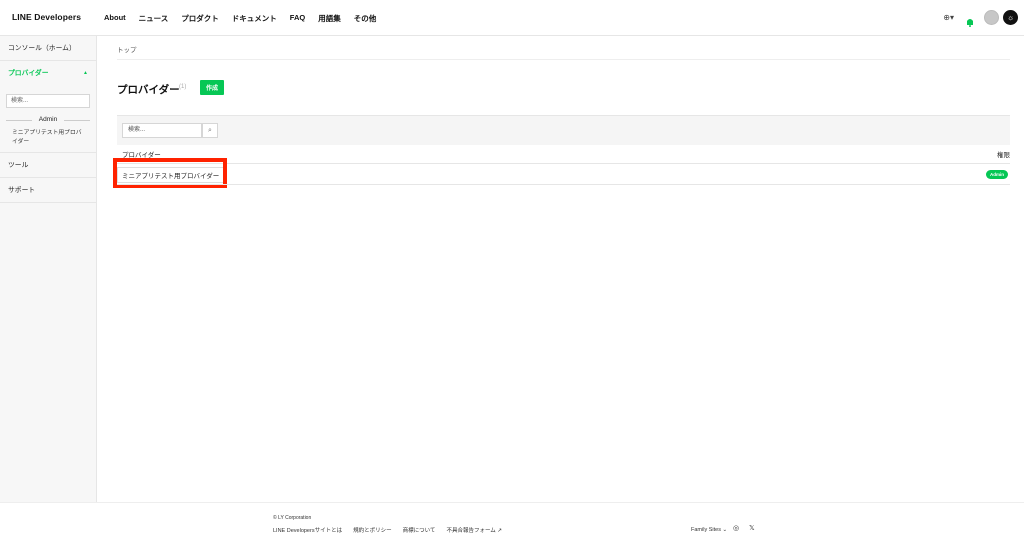  Describe the element at coordinates (85, 73) in the screenshot. I see `chevron-up-icon: ▲` at that location.